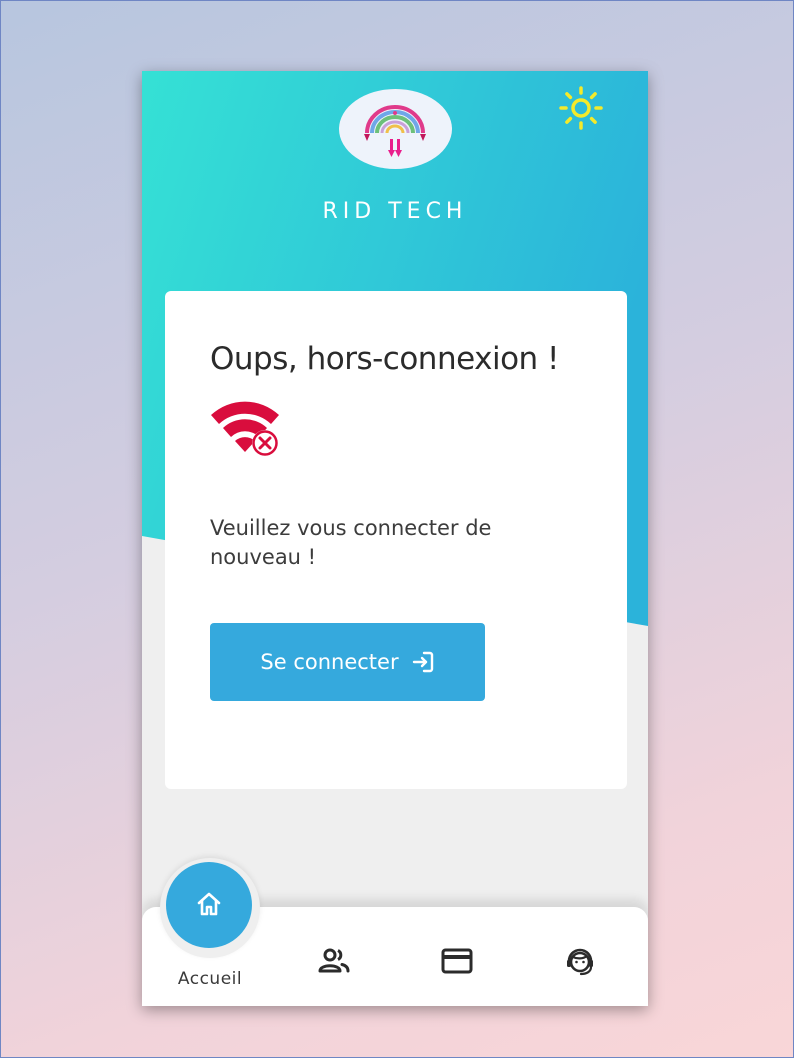  I want to click on offline-title: Oups, hors-connexion !, so click(384, 359).